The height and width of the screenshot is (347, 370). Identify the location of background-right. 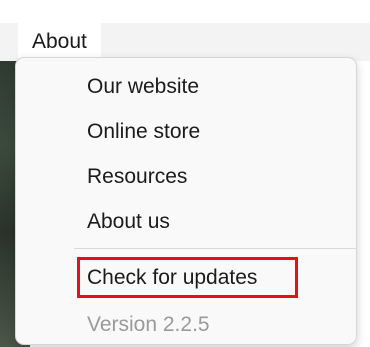
(363, 204).